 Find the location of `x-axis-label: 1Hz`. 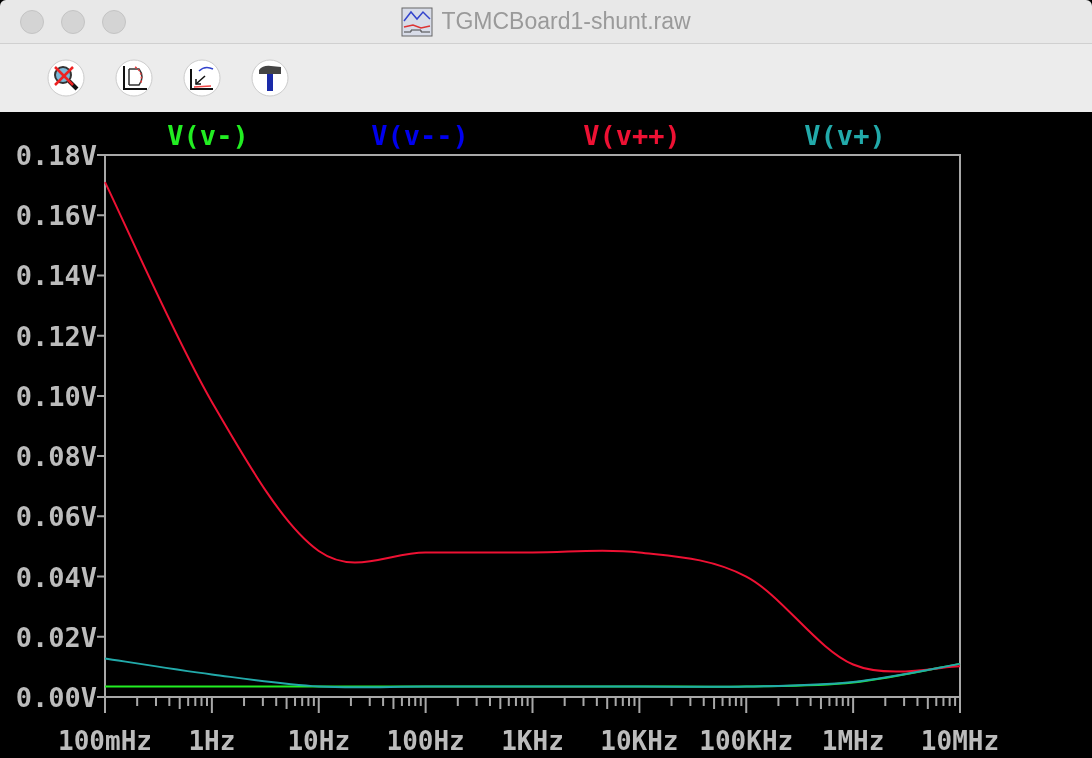

x-axis-label: 1Hz is located at coordinates (212, 741).